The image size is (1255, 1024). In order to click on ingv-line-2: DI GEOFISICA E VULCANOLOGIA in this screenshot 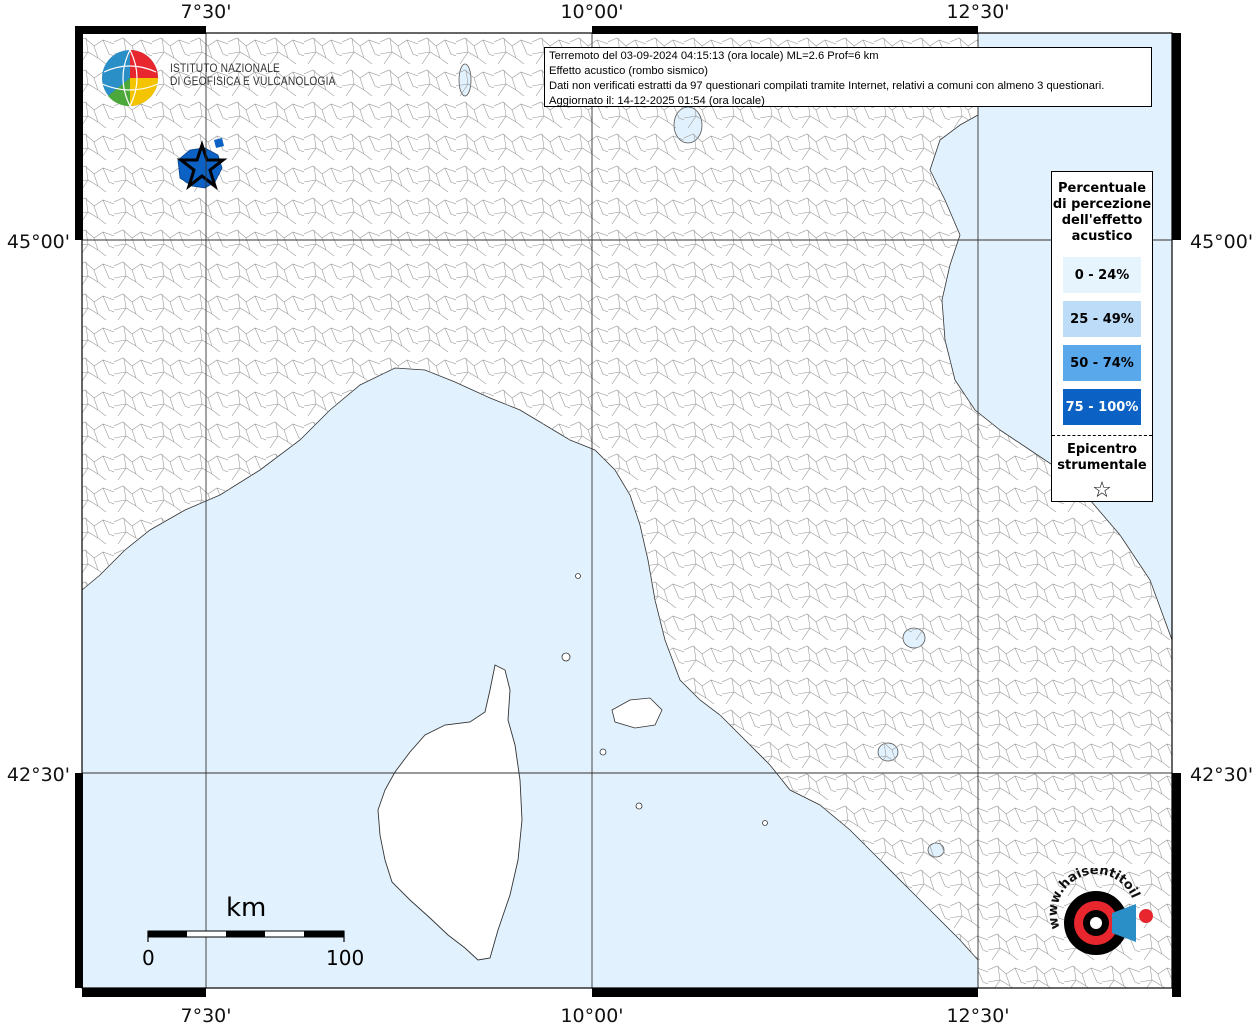, I will do `click(253, 81)`.